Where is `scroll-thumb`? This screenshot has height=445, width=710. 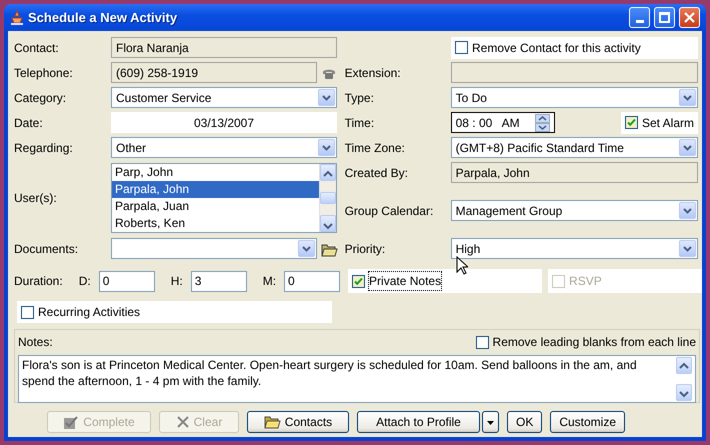
scroll-thumb is located at coordinates (328, 198).